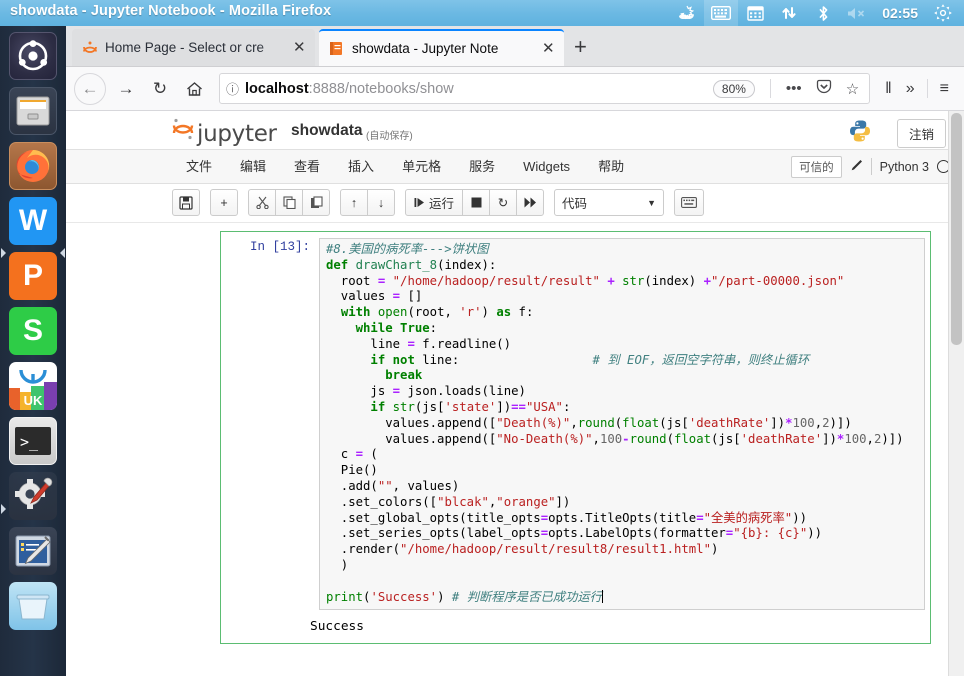 The height and width of the screenshot is (676, 964). Describe the element at coordinates (687, 13) in the screenshot. I see `update-icon` at that location.